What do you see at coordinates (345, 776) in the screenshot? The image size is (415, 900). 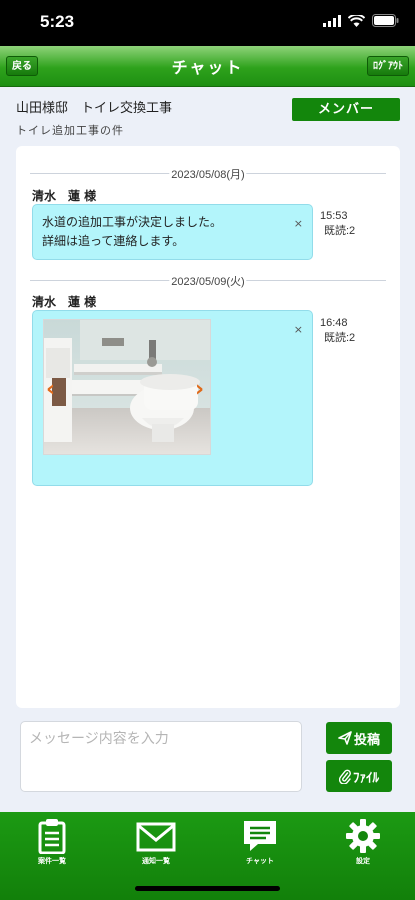 I see `paperclip-icon` at bounding box center [345, 776].